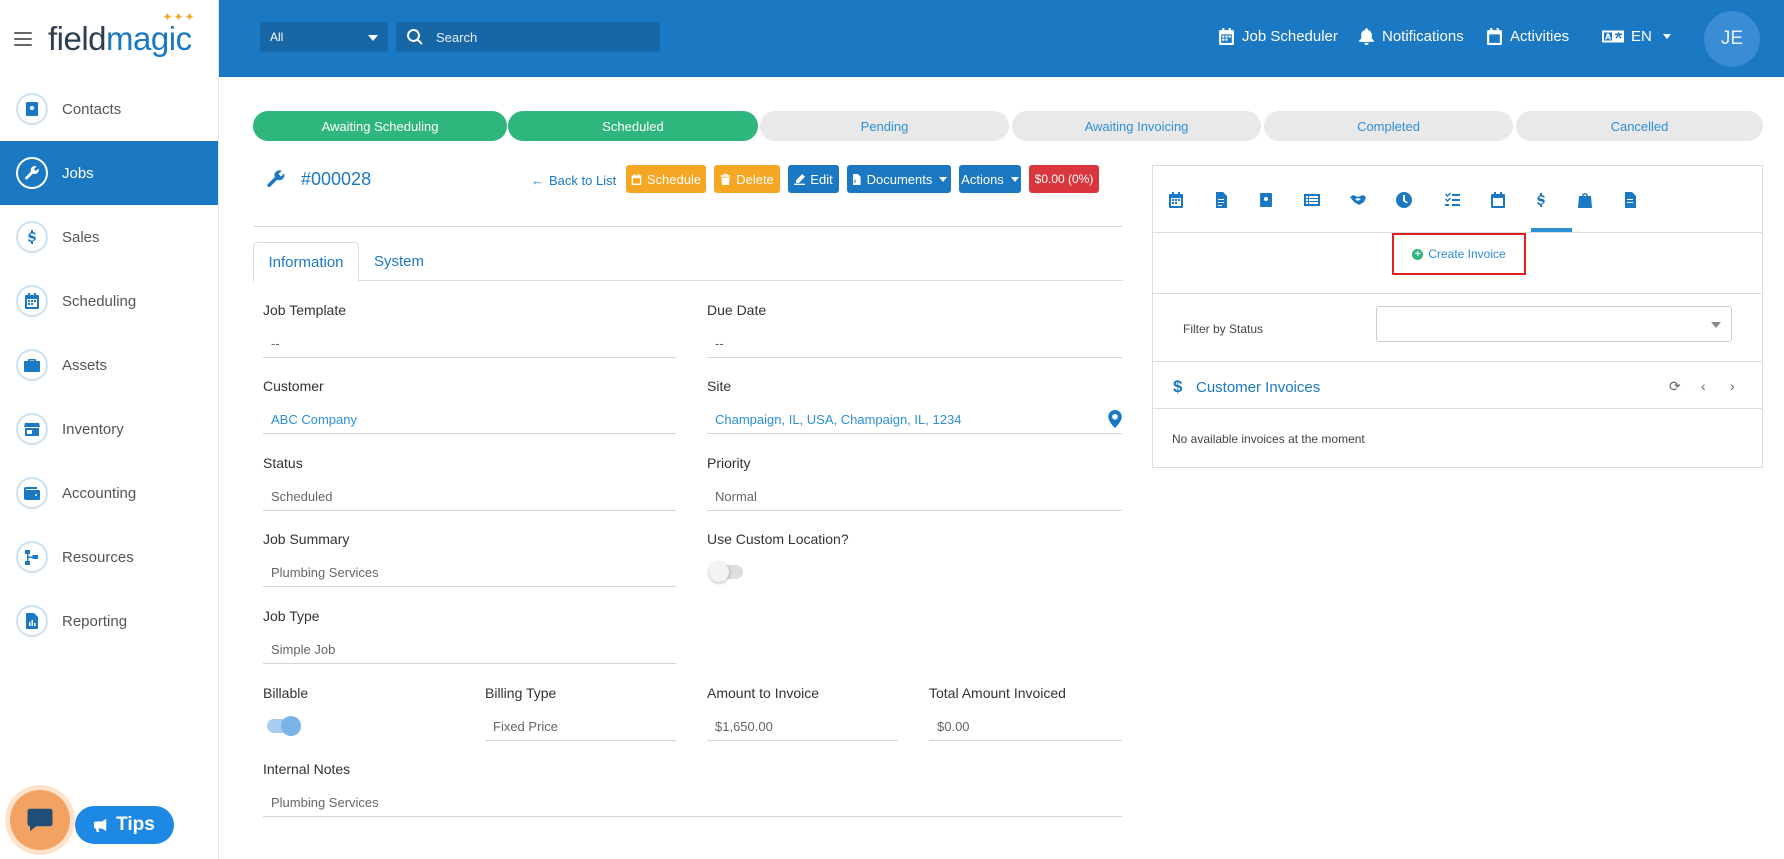 This screenshot has width=1784, height=859. Describe the element at coordinates (135, 824) in the screenshot. I see `tips-label: Tips` at that location.